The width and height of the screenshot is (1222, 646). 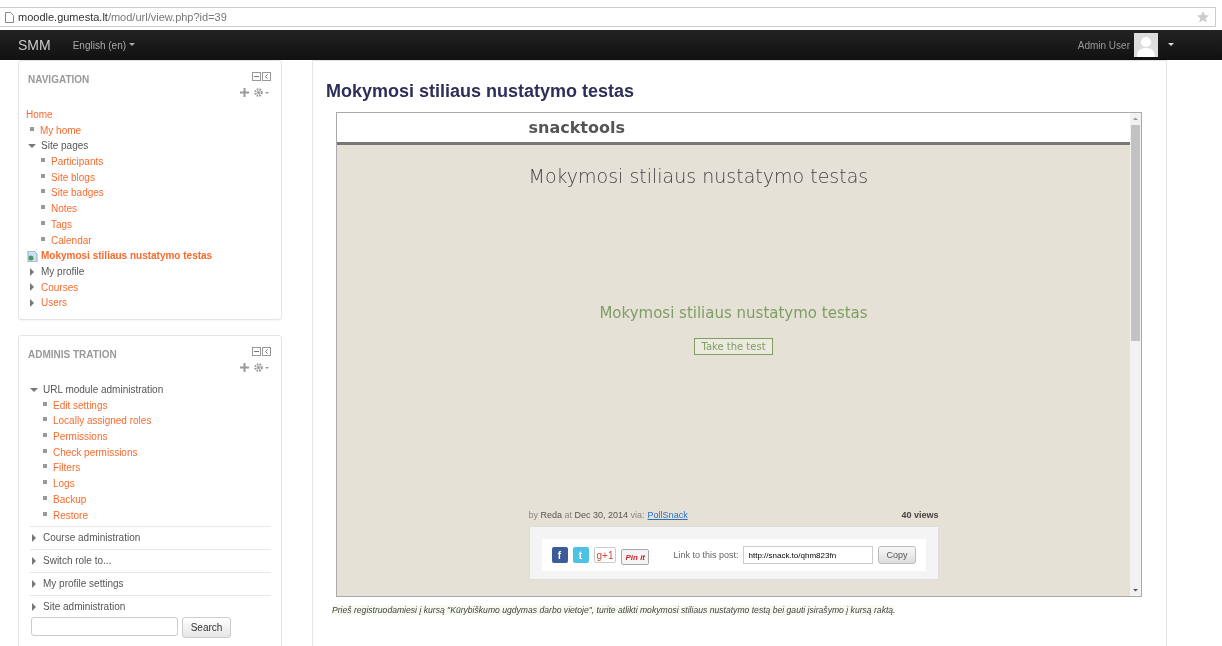 What do you see at coordinates (481, 91) in the screenshot?
I see `page-heading: Mokymosi stiliaus nustatymo testas` at bounding box center [481, 91].